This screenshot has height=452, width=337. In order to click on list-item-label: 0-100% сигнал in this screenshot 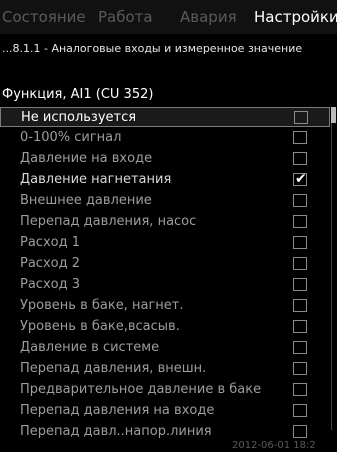, I will do `click(71, 137)`.